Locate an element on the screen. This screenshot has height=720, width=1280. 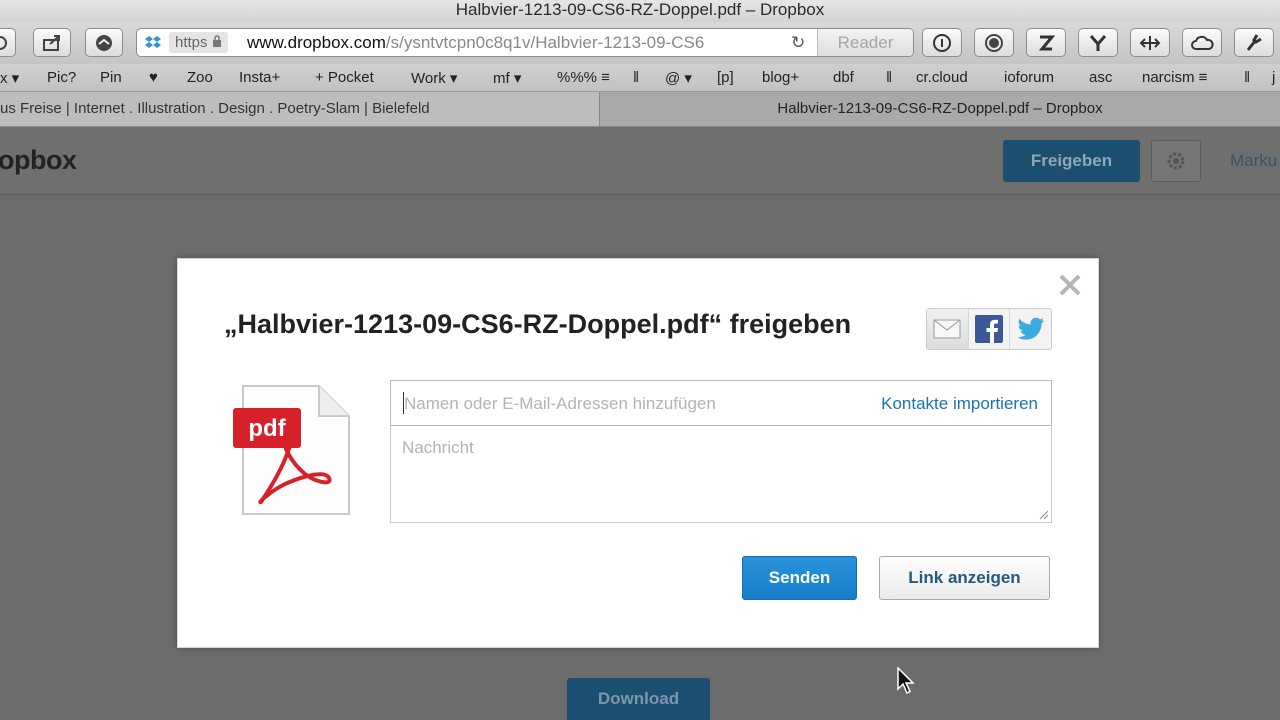
mark-link: Marku is located at coordinates (1253, 161).